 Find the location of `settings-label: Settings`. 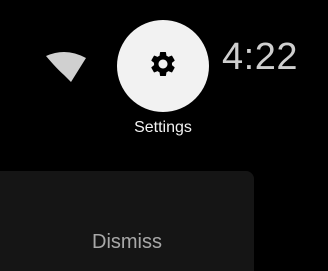

settings-label: Settings is located at coordinates (163, 127).